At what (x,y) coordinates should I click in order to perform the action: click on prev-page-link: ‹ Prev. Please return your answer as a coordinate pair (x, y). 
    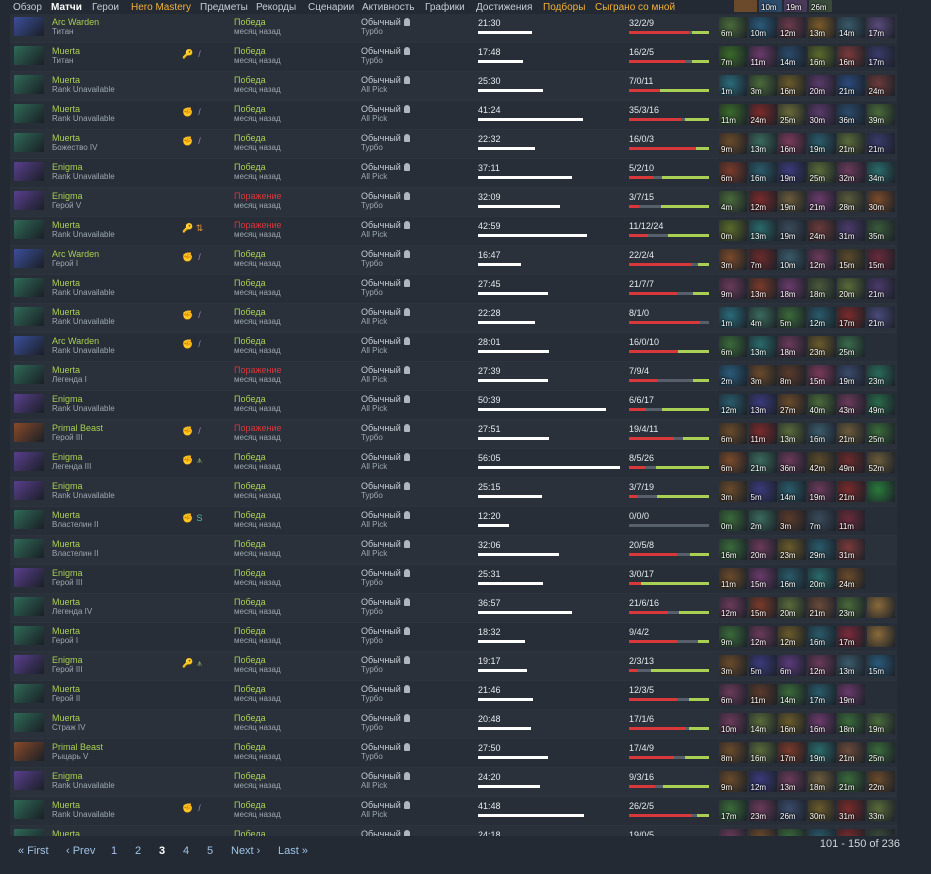
    Looking at the image, I should click on (80, 851).